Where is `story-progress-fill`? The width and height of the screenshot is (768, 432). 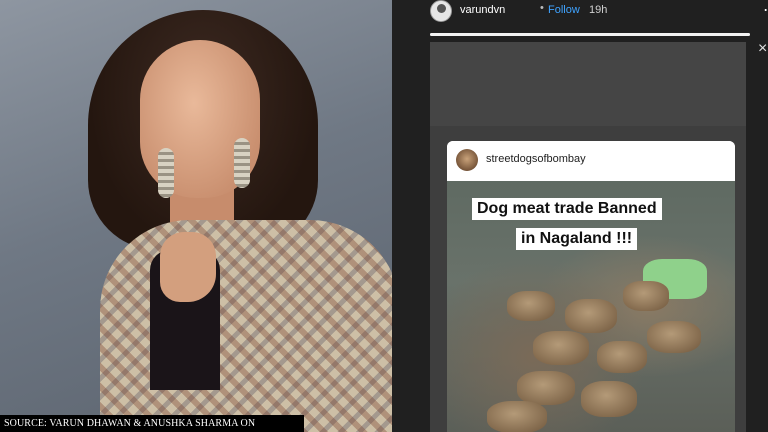
story-progress-fill is located at coordinates (590, 34).